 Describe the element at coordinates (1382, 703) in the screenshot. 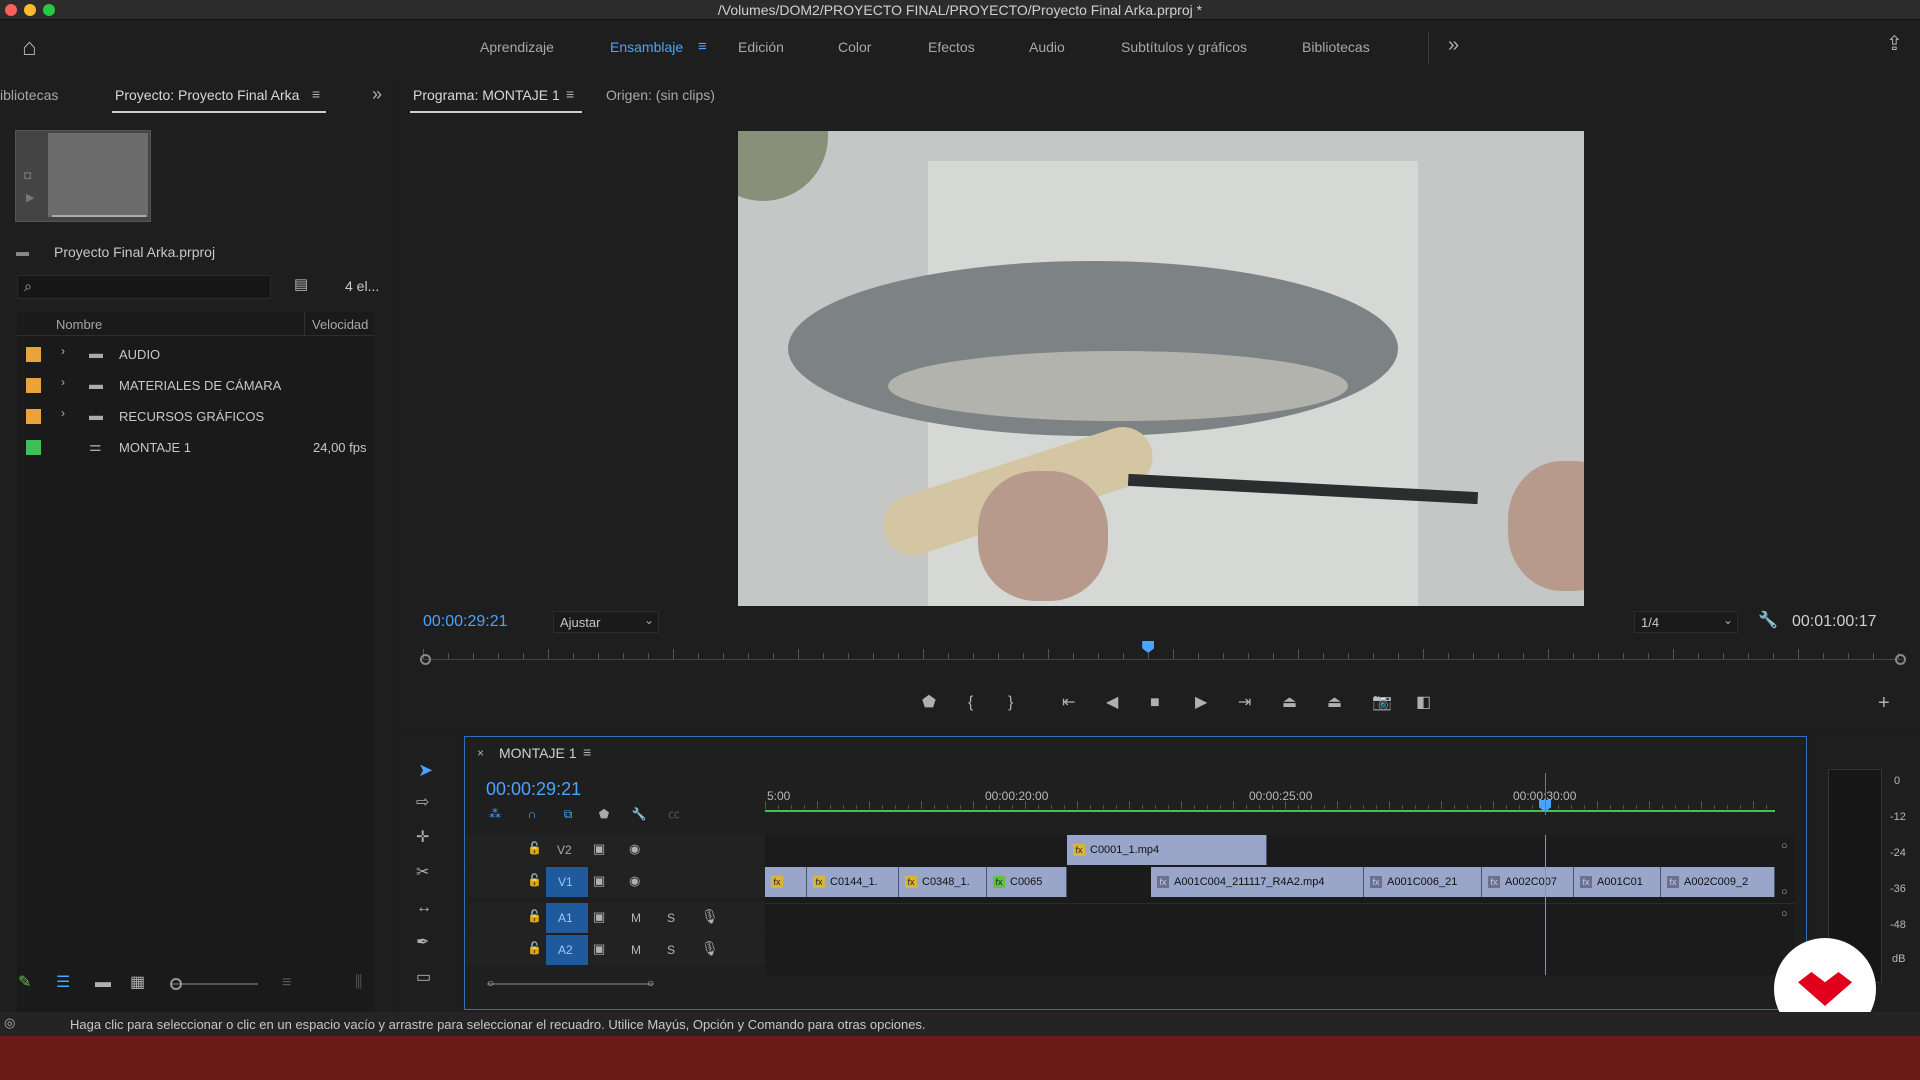

I see `export-frame-icon: 📷` at that location.